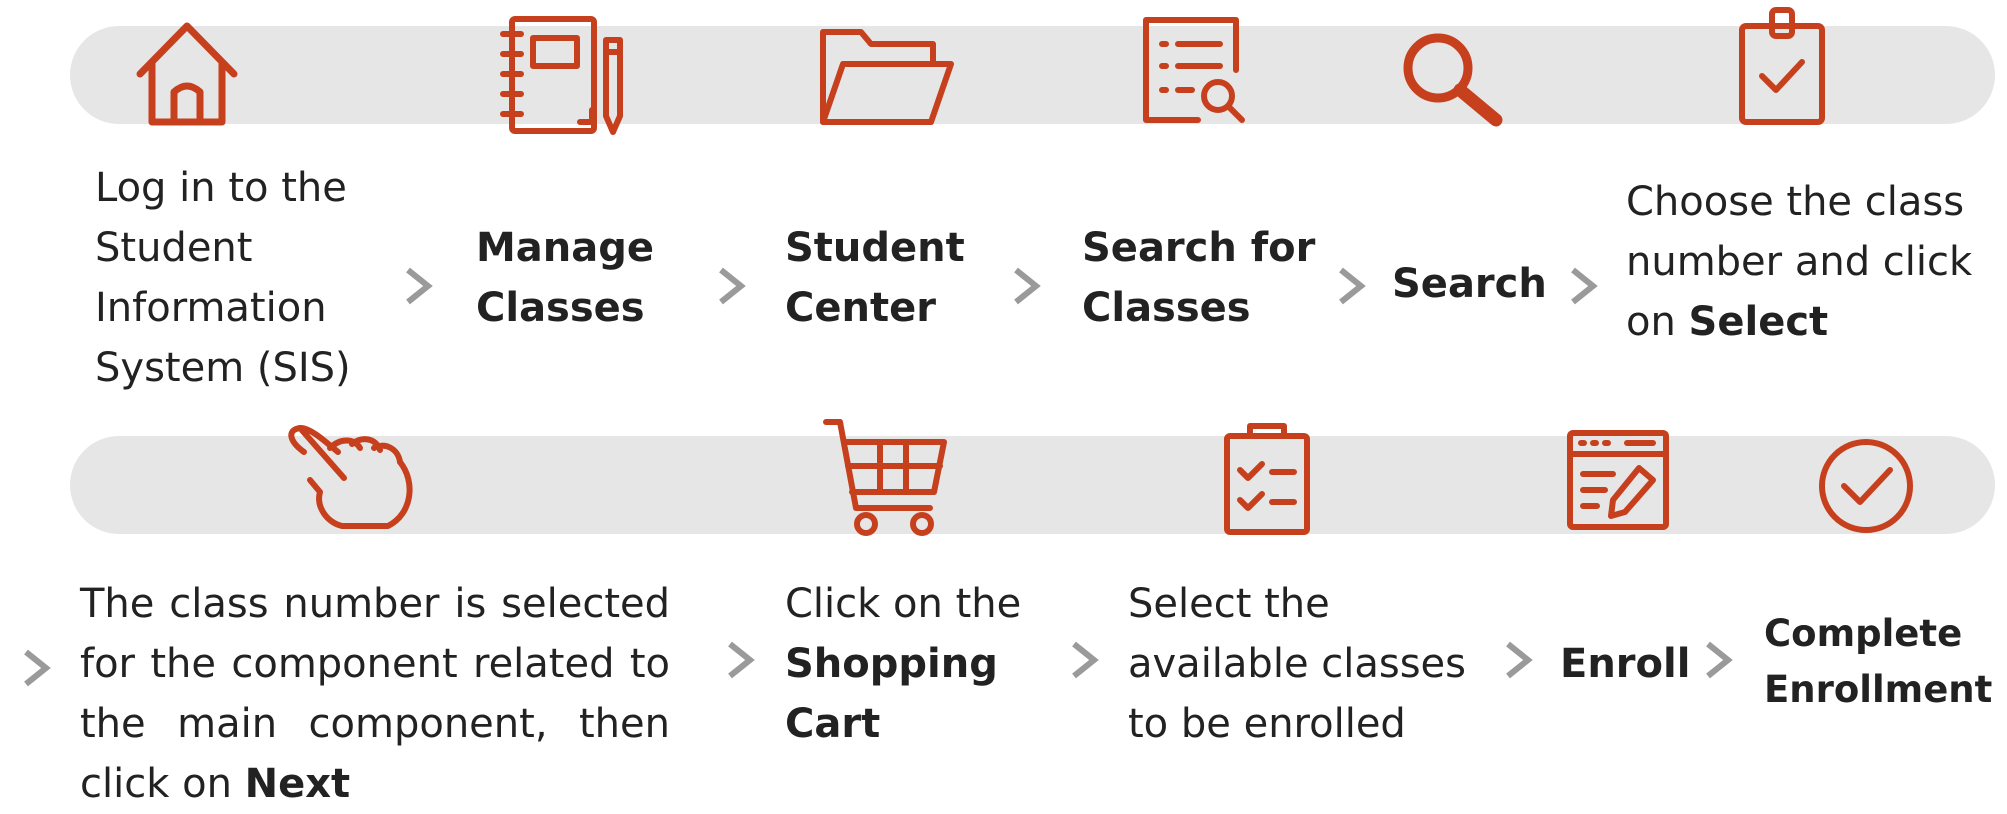 Image resolution: width=2007 pixels, height=814 pixels. I want to click on pointing-hand-icon, so click(355, 477).